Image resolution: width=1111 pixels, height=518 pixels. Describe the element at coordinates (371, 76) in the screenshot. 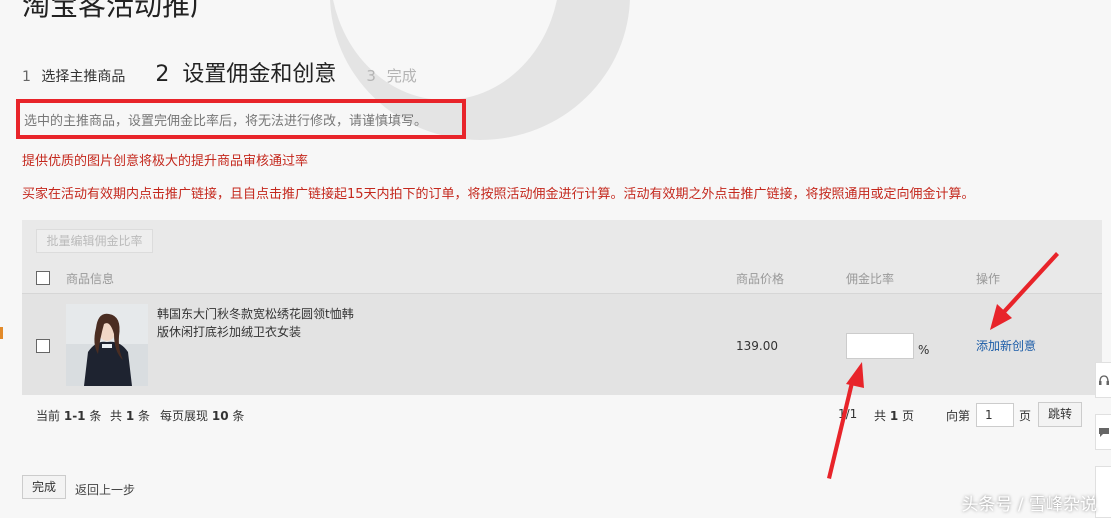

I see `step-3-number: 3` at that location.